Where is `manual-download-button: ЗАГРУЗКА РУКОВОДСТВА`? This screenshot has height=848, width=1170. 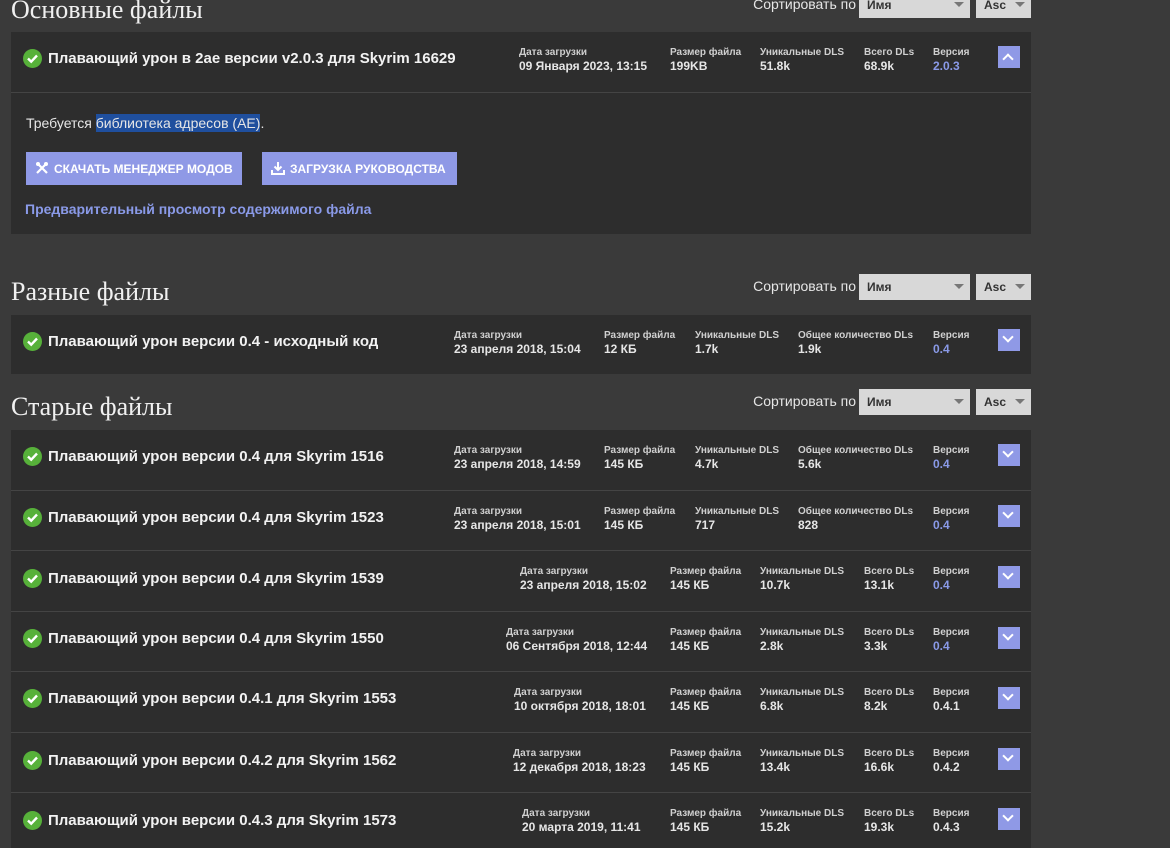 manual-download-button: ЗАГРУЗКА РУКОВОДСТВА is located at coordinates (359, 168).